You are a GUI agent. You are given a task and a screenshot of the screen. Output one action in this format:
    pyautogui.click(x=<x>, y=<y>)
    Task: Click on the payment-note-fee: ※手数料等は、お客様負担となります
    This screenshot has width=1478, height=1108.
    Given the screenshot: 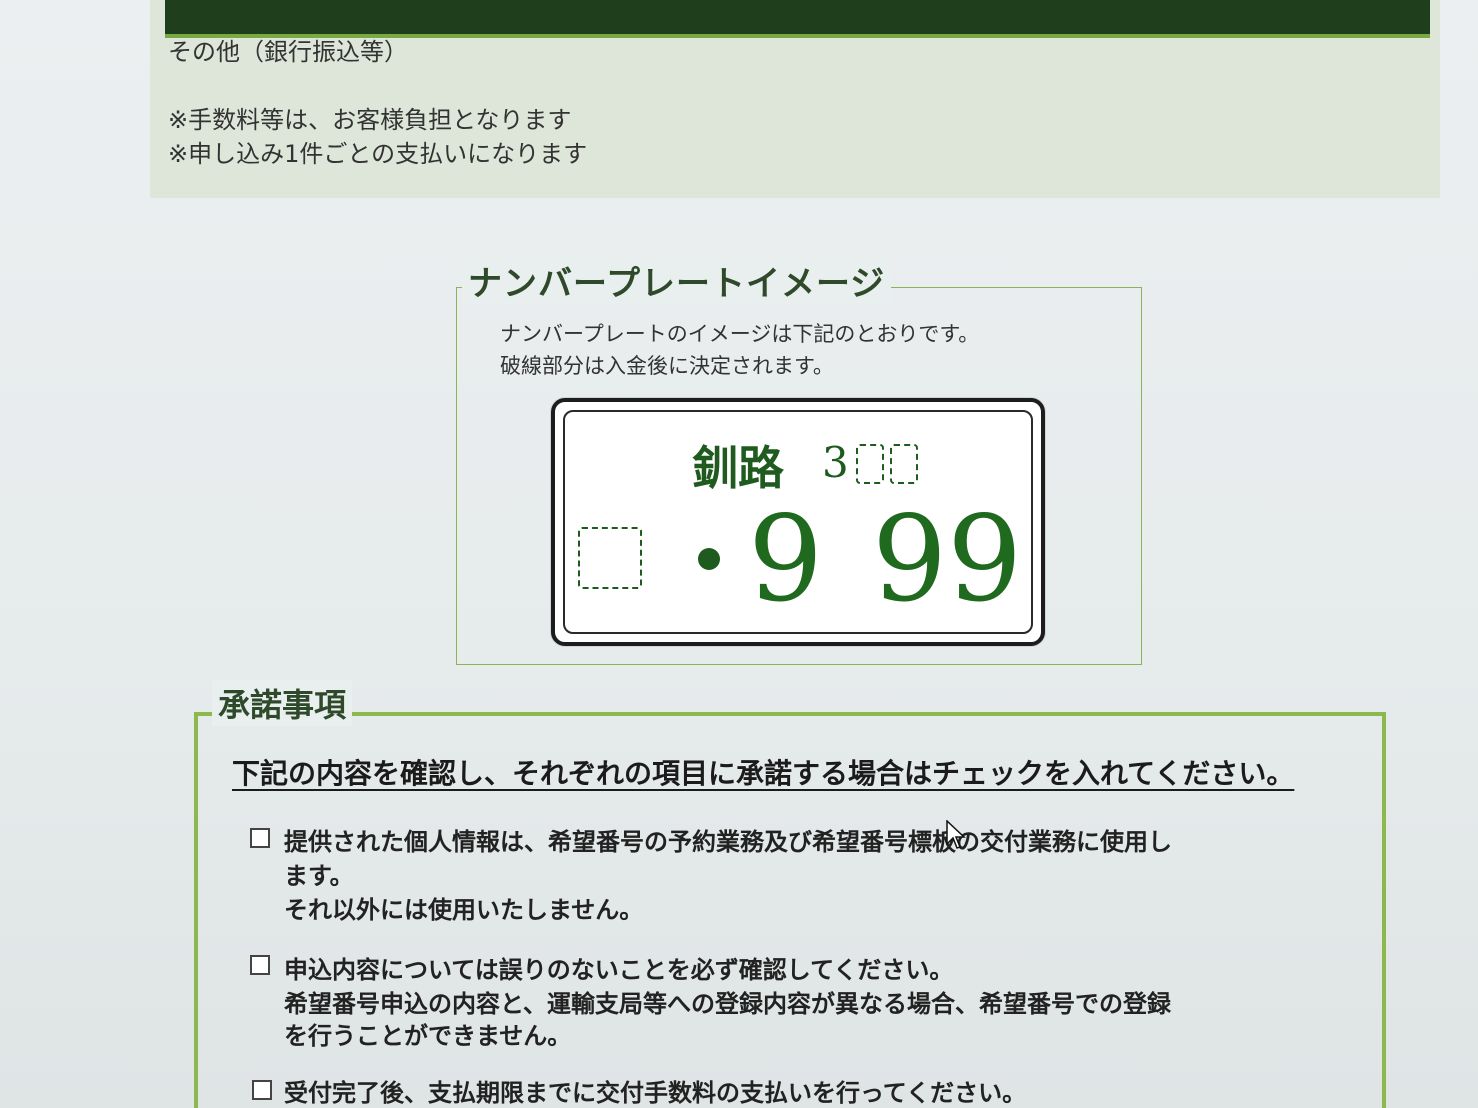 What is the action you would take?
    pyautogui.click(x=370, y=120)
    